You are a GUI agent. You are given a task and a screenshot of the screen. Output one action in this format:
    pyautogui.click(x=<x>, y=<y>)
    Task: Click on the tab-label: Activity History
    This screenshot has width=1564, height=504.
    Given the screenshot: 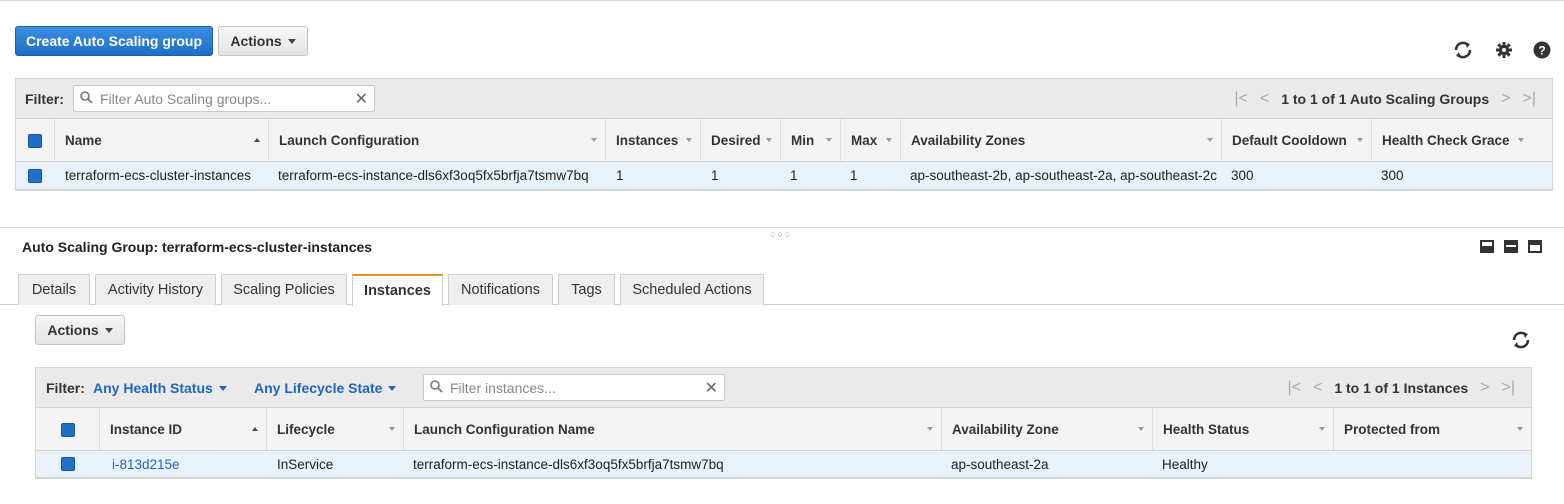 What is the action you would take?
    pyautogui.click(x=155, y=290)
    